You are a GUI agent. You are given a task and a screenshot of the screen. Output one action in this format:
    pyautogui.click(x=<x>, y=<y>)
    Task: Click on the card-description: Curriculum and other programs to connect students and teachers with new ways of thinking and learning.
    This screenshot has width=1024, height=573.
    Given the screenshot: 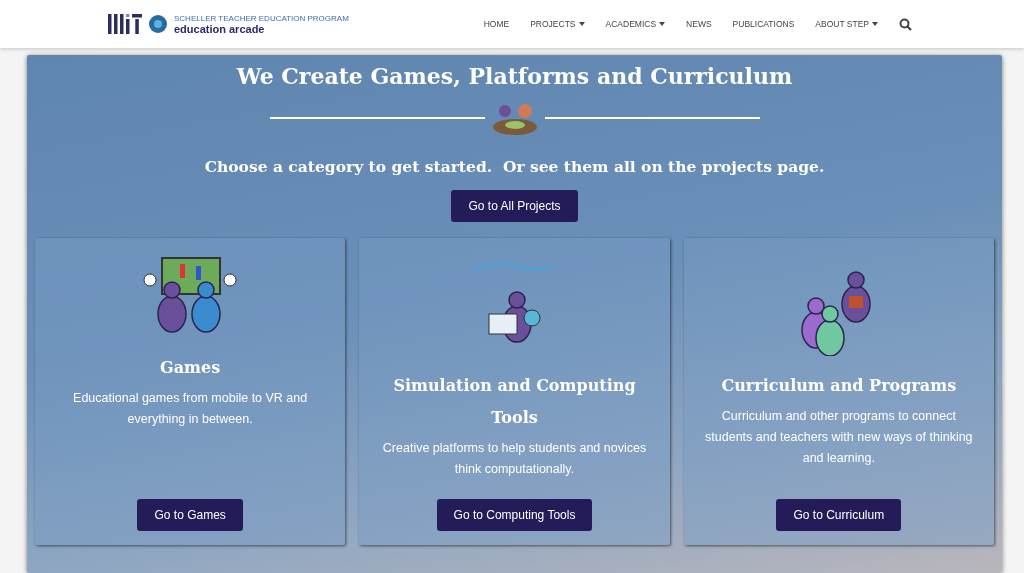 What is the action you would take?
    pyautogui.click(x=839, y=437)
    